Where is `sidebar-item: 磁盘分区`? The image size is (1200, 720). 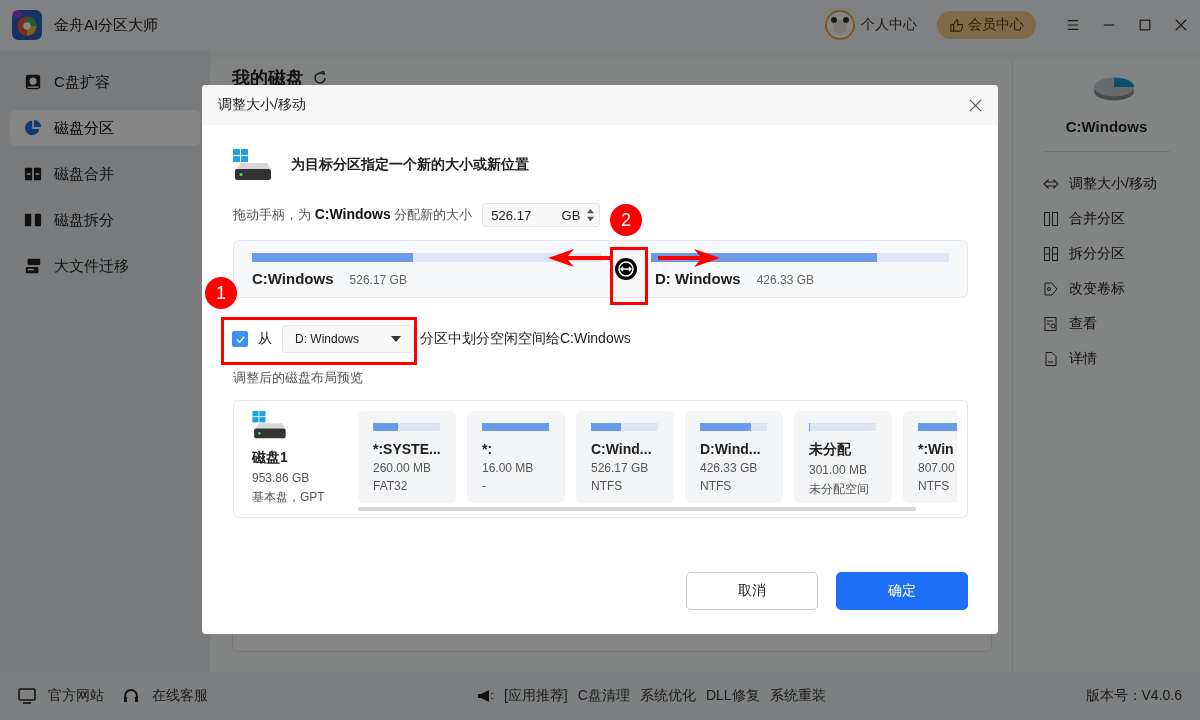 sidebar-item: 磁盘分区 is located at coordinates (105, 128).